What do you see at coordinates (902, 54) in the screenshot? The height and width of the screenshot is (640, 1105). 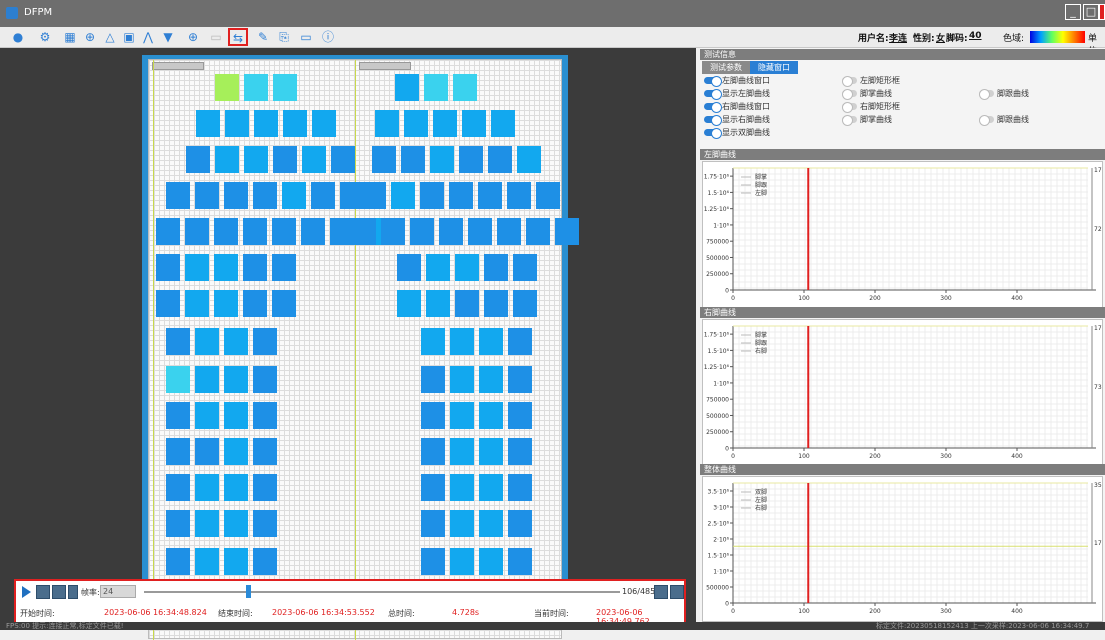 I see `test-info-header: 测试信息` at bounding box center [902, 54].